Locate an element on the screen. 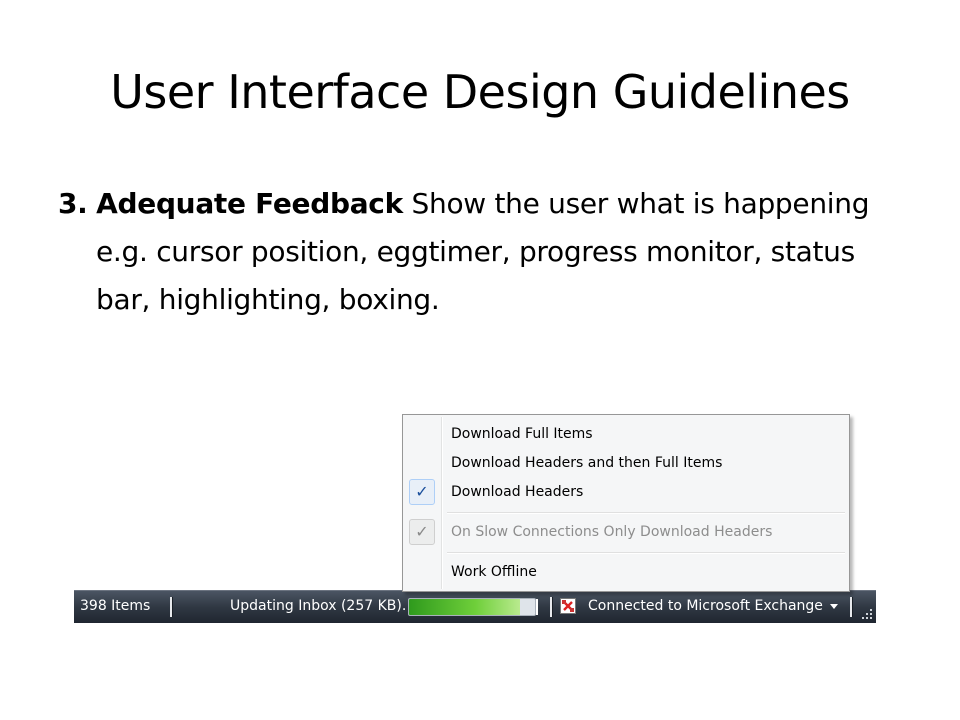 This screenshot has height=720, width=960. item-count: 398 Items is located at coordinates (115, 606).